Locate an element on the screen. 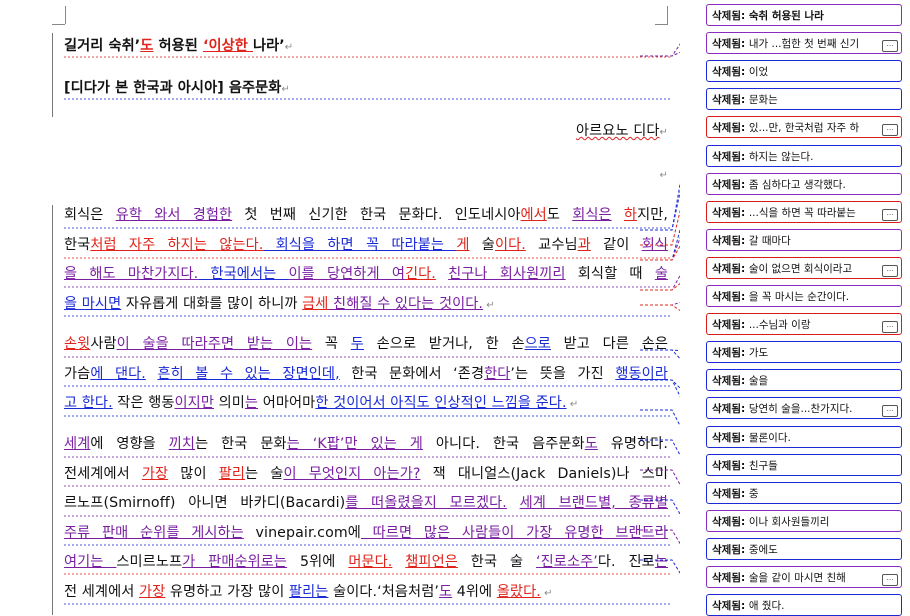 Image resolution: width=910 pixels, height=616 pixels. text-run: 한 것이어서 아직도 인상적인 느낌을 준다. is located at coordinates (441, 403).